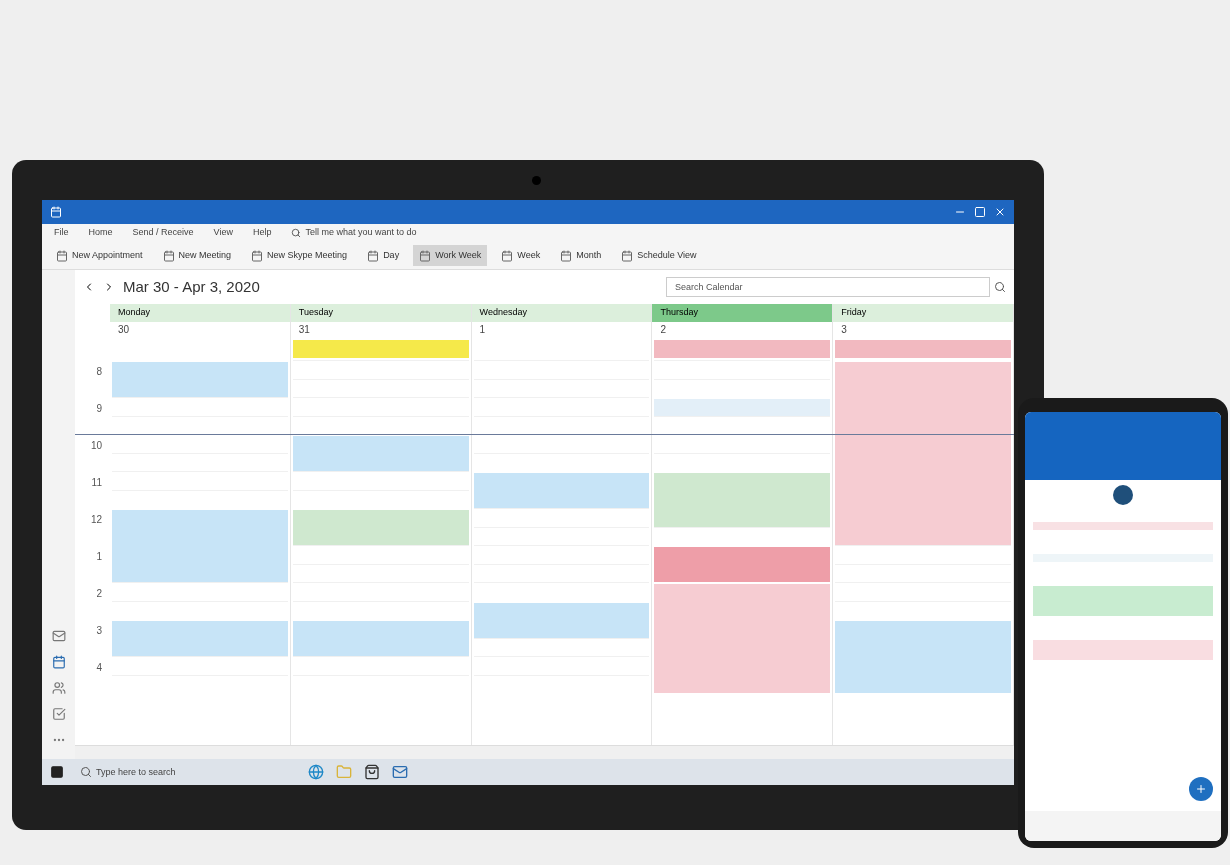  What do you see at coordinates (354, 233) in the screenshot?
I see `tell-me-field: Tell me what you want to do` at bounding box center [354, 233].